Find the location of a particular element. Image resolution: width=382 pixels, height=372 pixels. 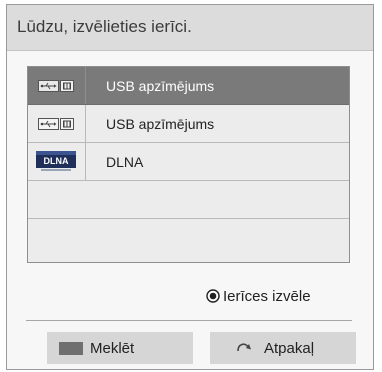

svg-text: DLNA is located at coordinates (56, 161).